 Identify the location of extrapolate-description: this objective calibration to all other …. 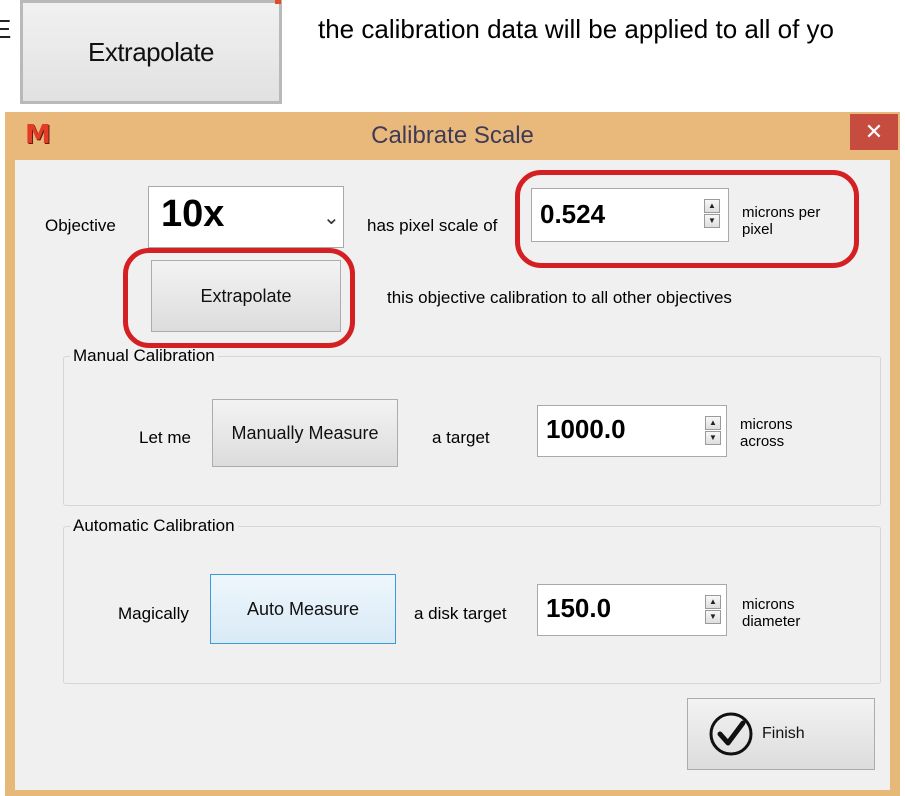
(559, 297).